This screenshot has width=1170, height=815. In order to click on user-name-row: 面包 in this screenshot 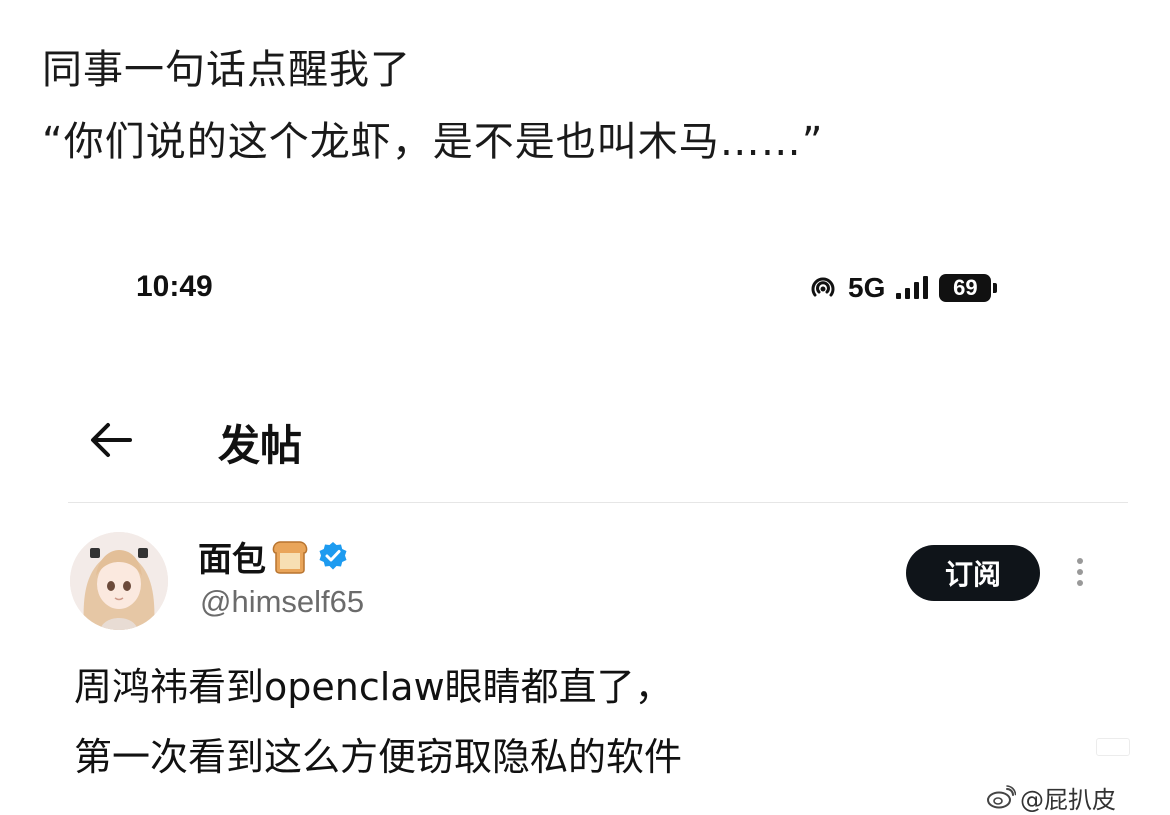, I will do `click(273, 556)`.